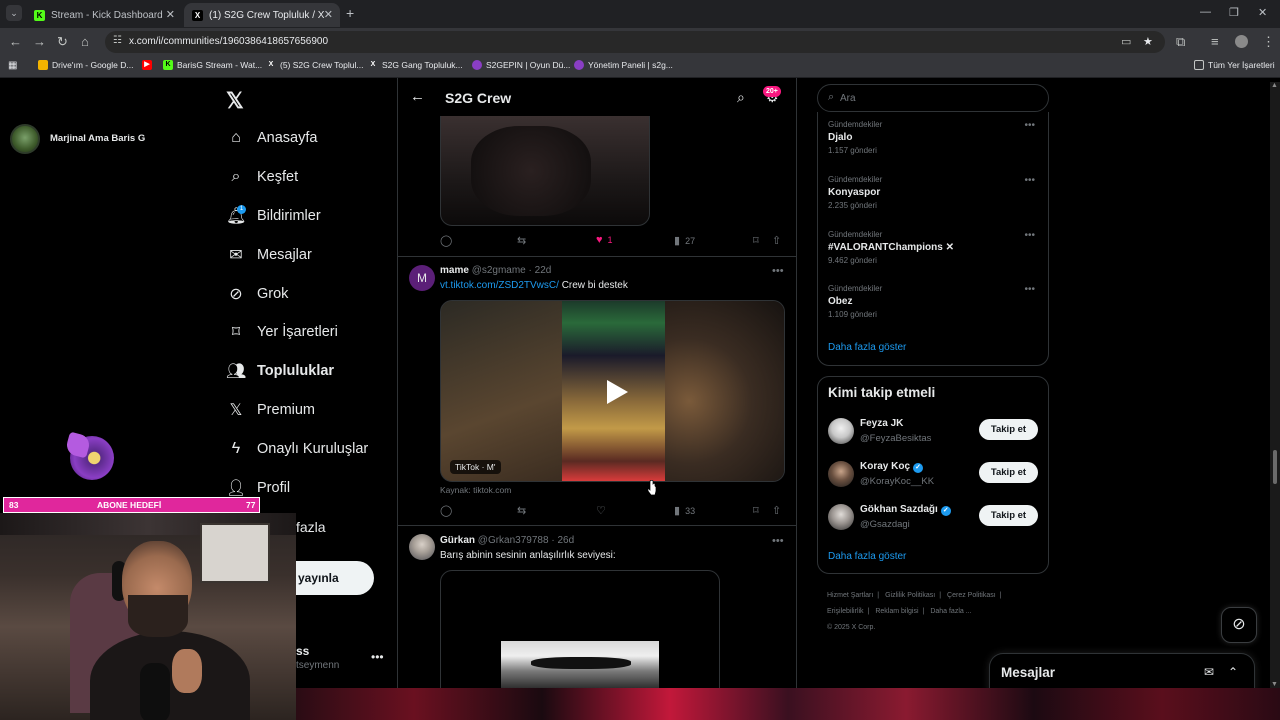 The width and height of the screenshot is (1280, 720). What do you see at coordinates (1205, 12) in the screenshot?
I see `minimize-button: —` at bounding box center [1205, 12].